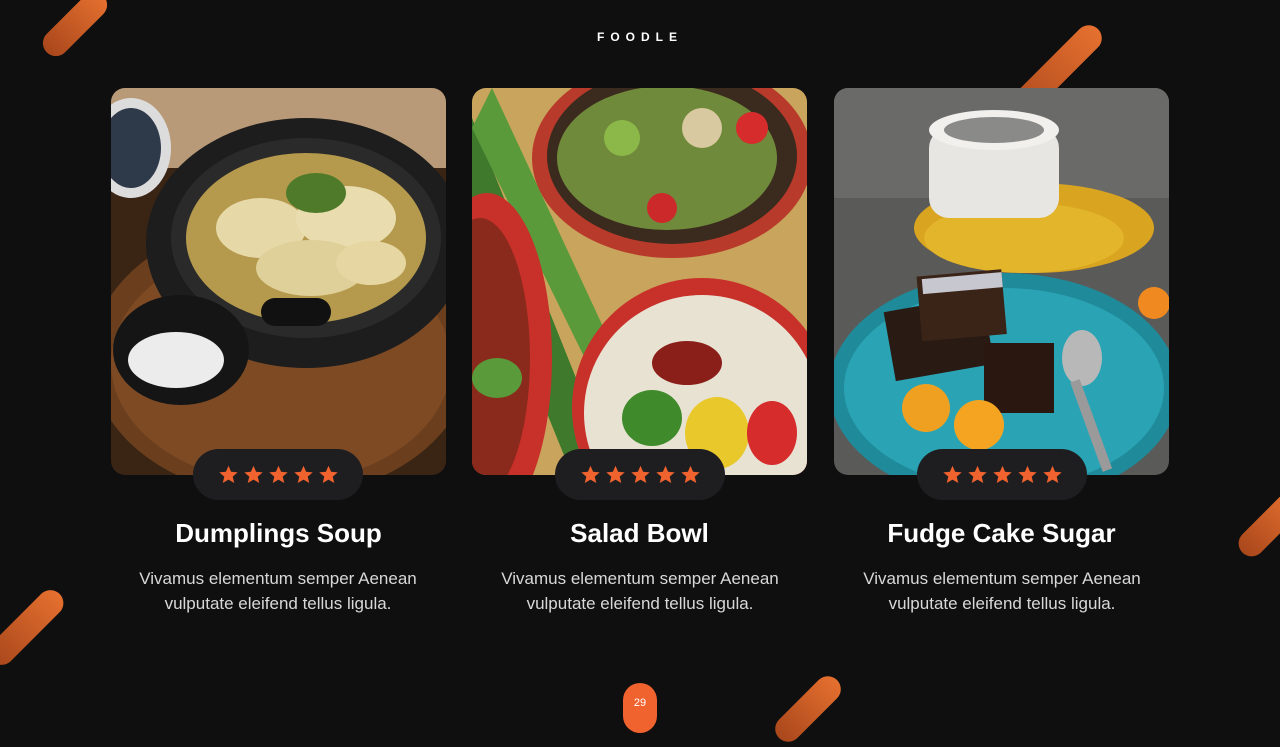 The image size is (1280, 747). Describe the element at coordinates (640, 37) in the screenshot. I see `brand-logo: FOODLE` at that location.